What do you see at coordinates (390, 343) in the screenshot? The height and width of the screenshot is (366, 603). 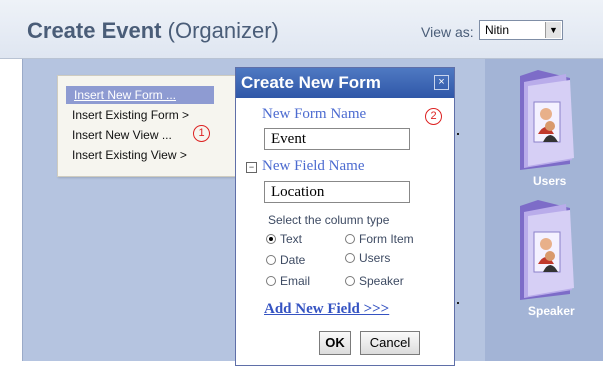 I see `cancel-button: Cancel` at bounding box center [390, 343].